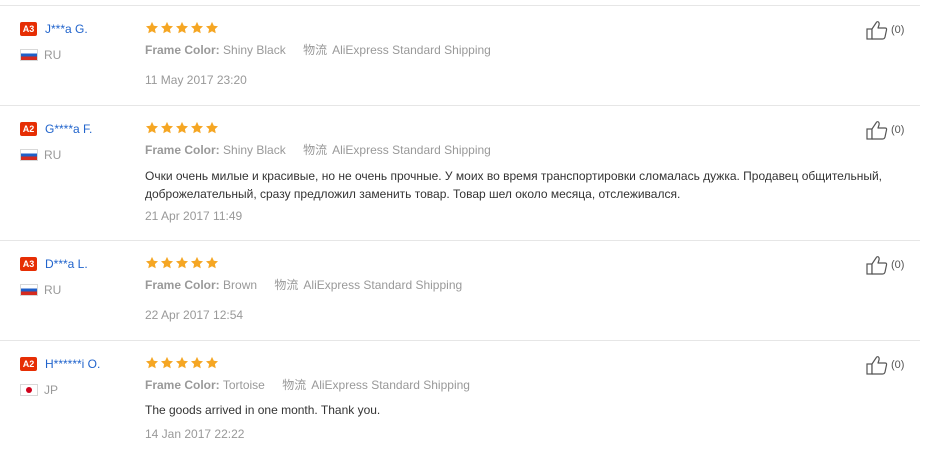  I want to click on japan-flag-icon, so click(29, 390).